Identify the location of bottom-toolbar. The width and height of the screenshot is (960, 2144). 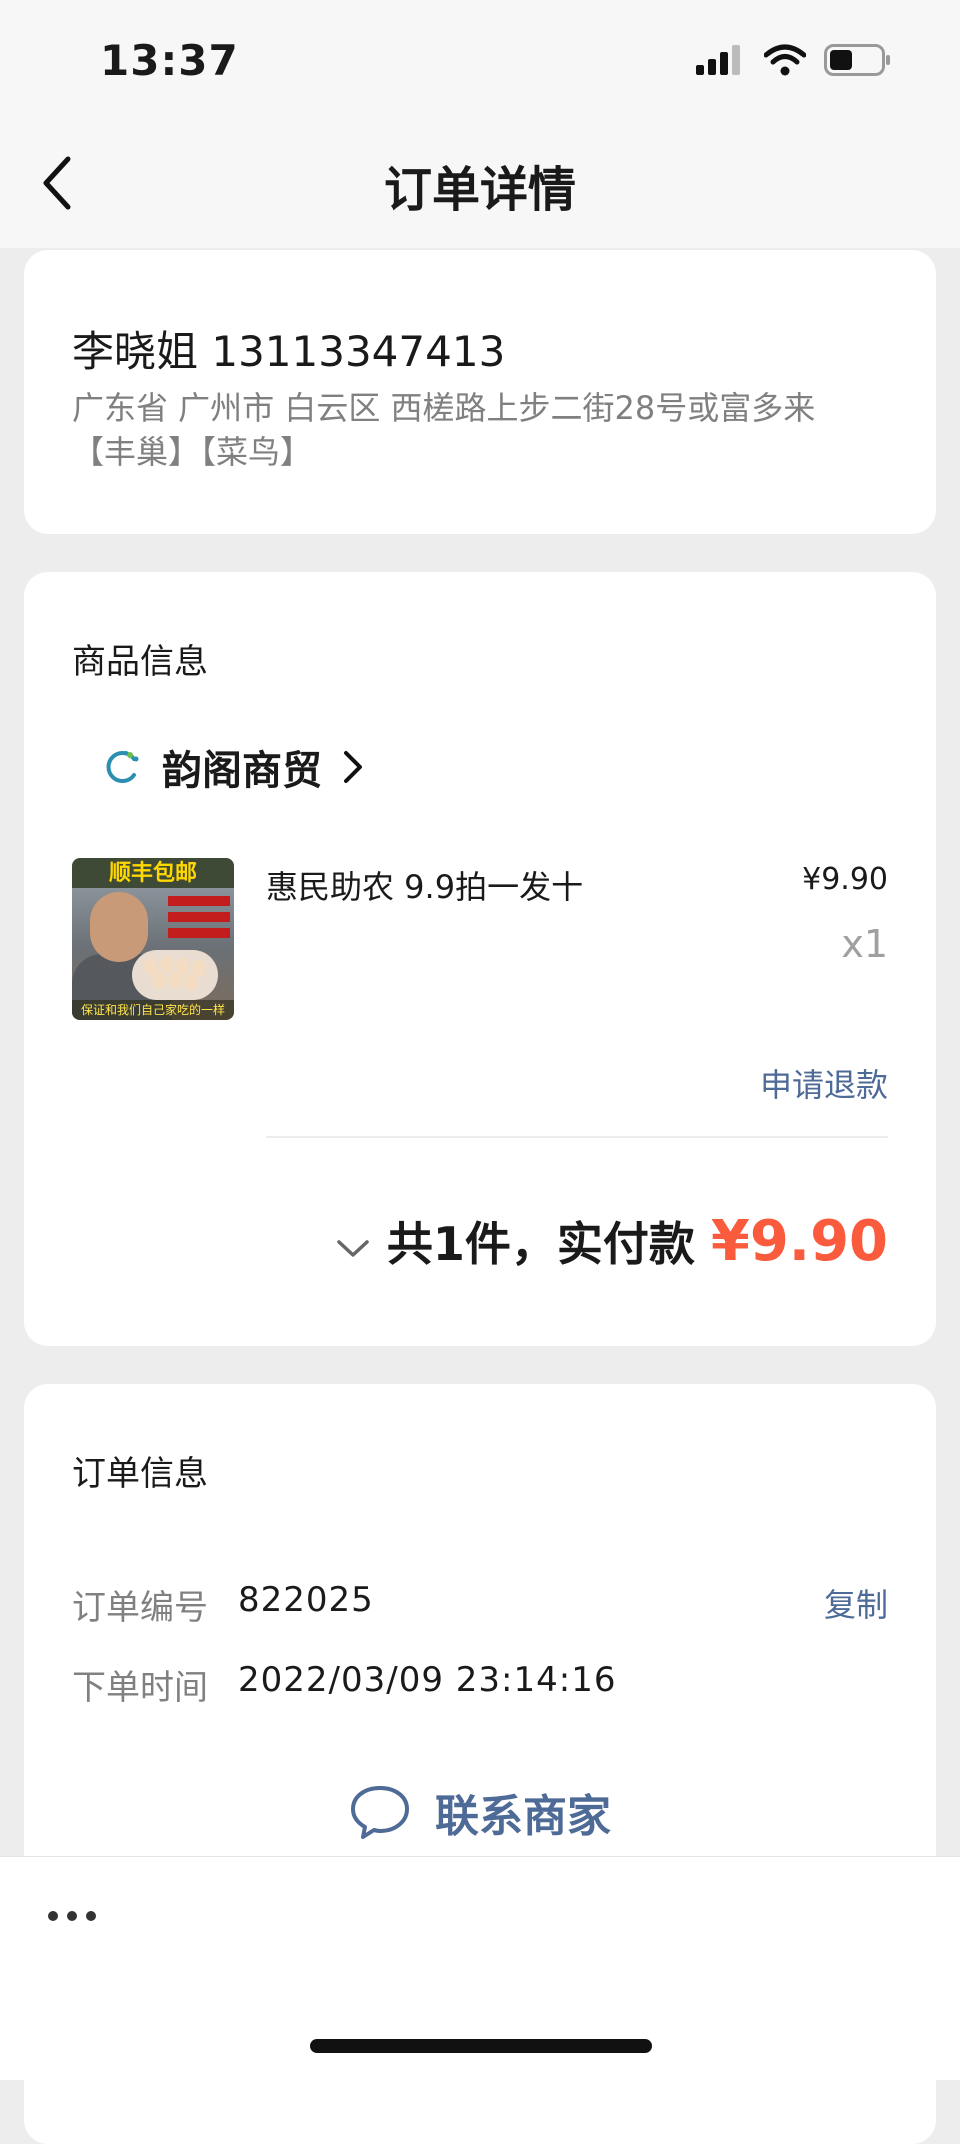
(480, 1968).